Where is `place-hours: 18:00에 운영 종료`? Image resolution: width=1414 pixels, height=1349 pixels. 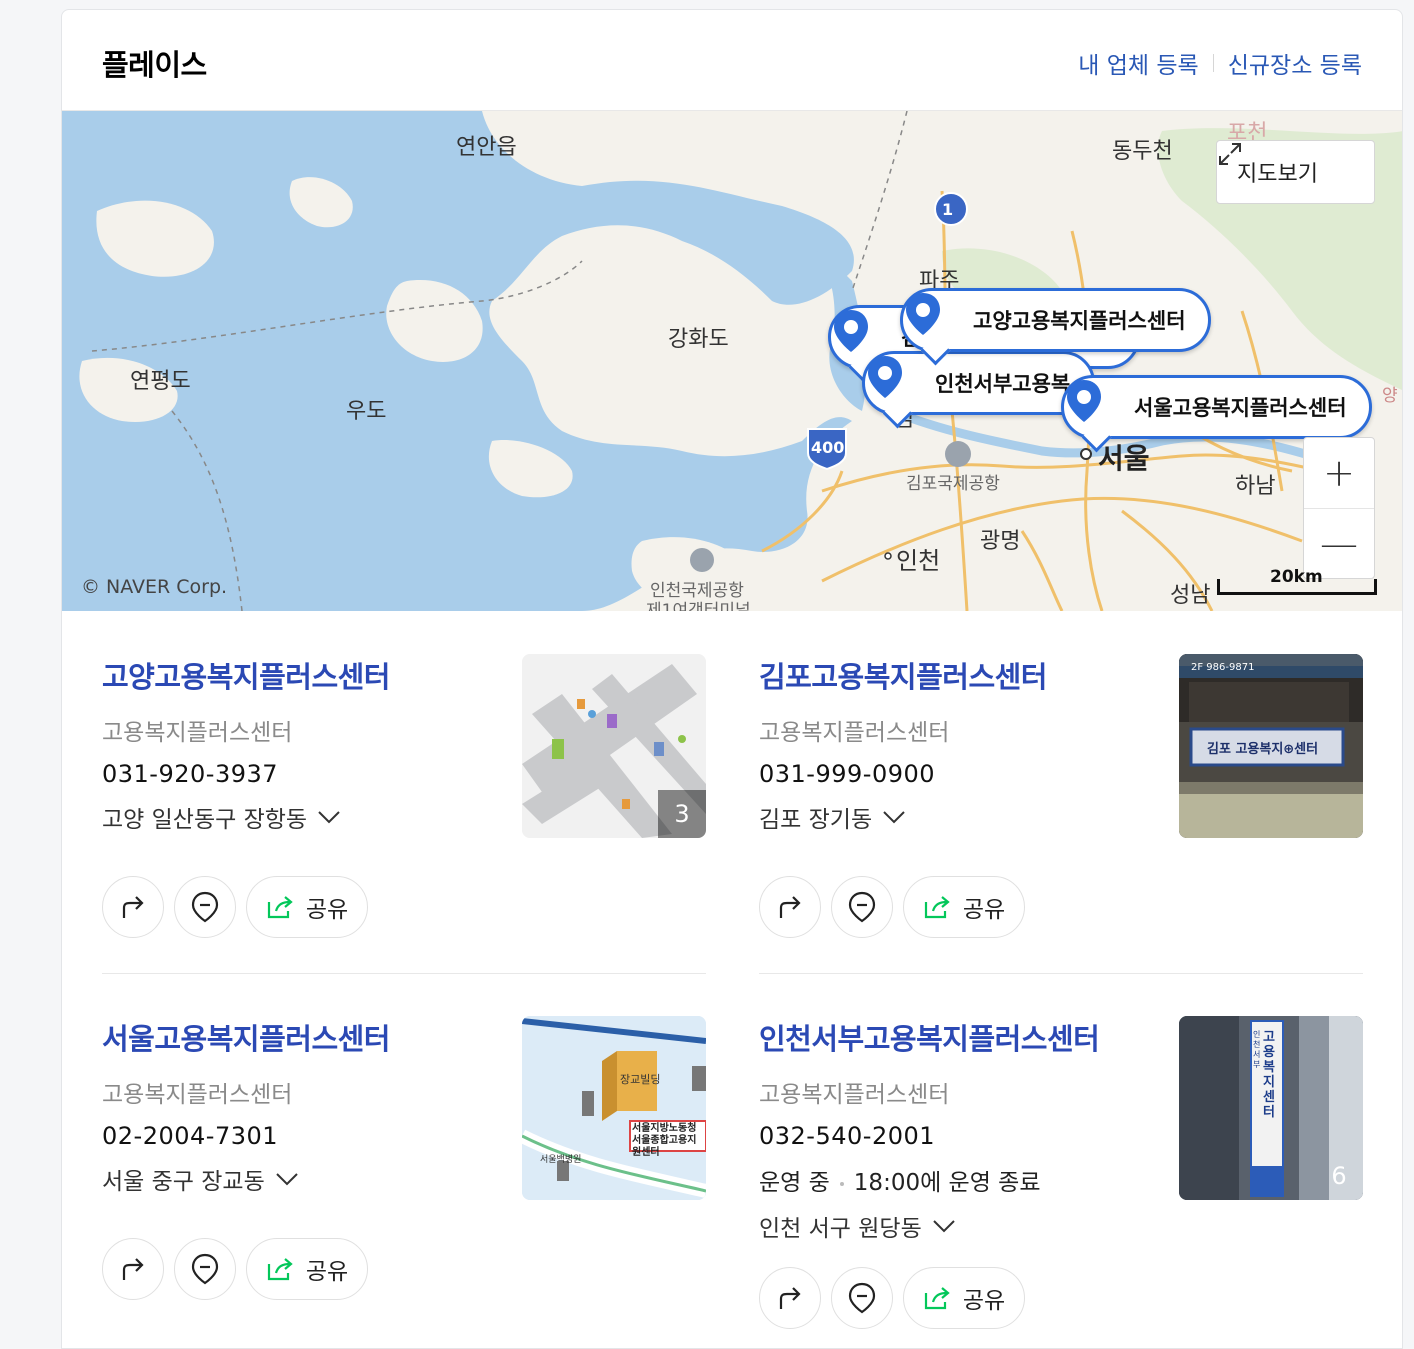 place-hours: 18:00에 운영 종료 is located at coordinates (947, 1183).